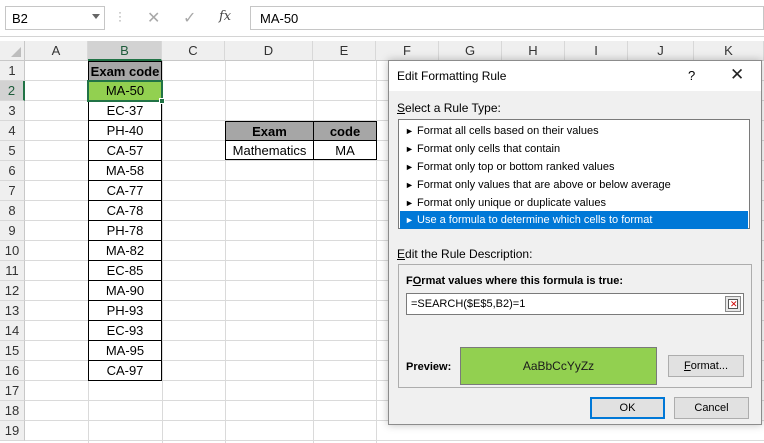 This screenshot has height=443, width=764. I want to click on exam-code-cell: EC-85, so click(125, 271).